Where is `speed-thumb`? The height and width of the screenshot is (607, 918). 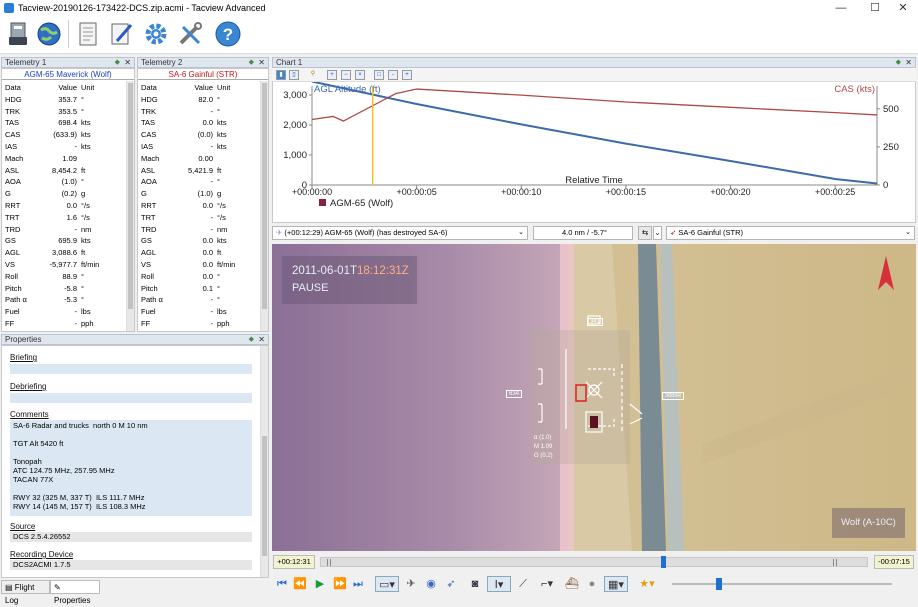 speed-thumb is located at coordinates (719, 584).